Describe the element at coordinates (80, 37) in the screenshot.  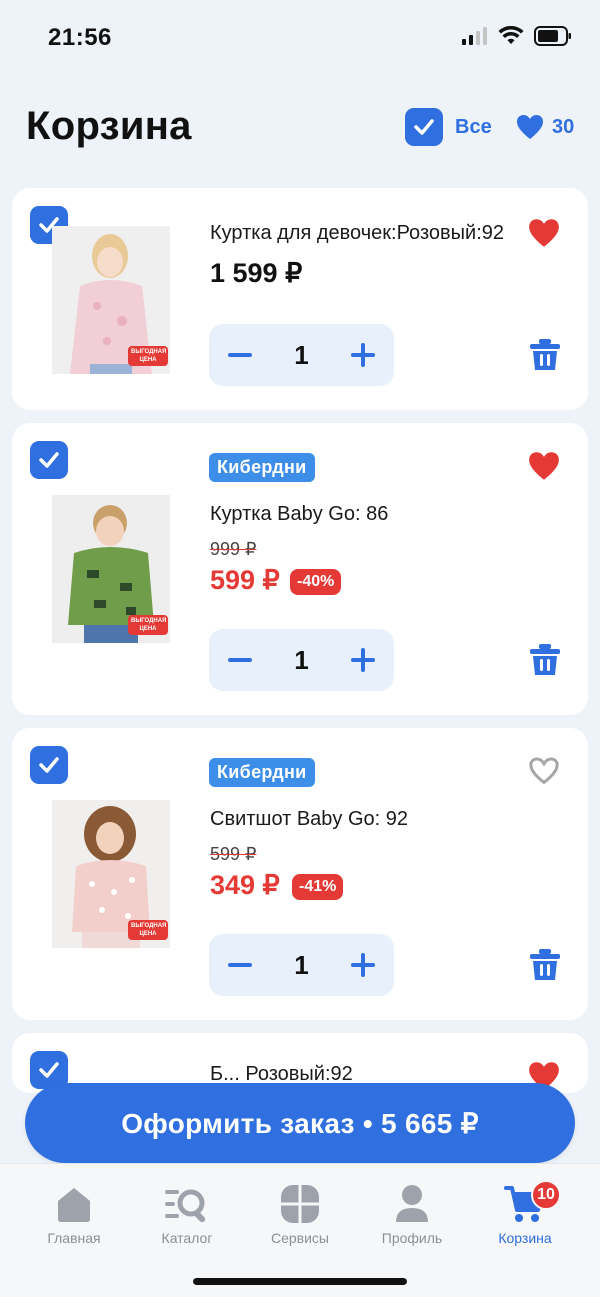
I see `status-time: 21:56` at that location.